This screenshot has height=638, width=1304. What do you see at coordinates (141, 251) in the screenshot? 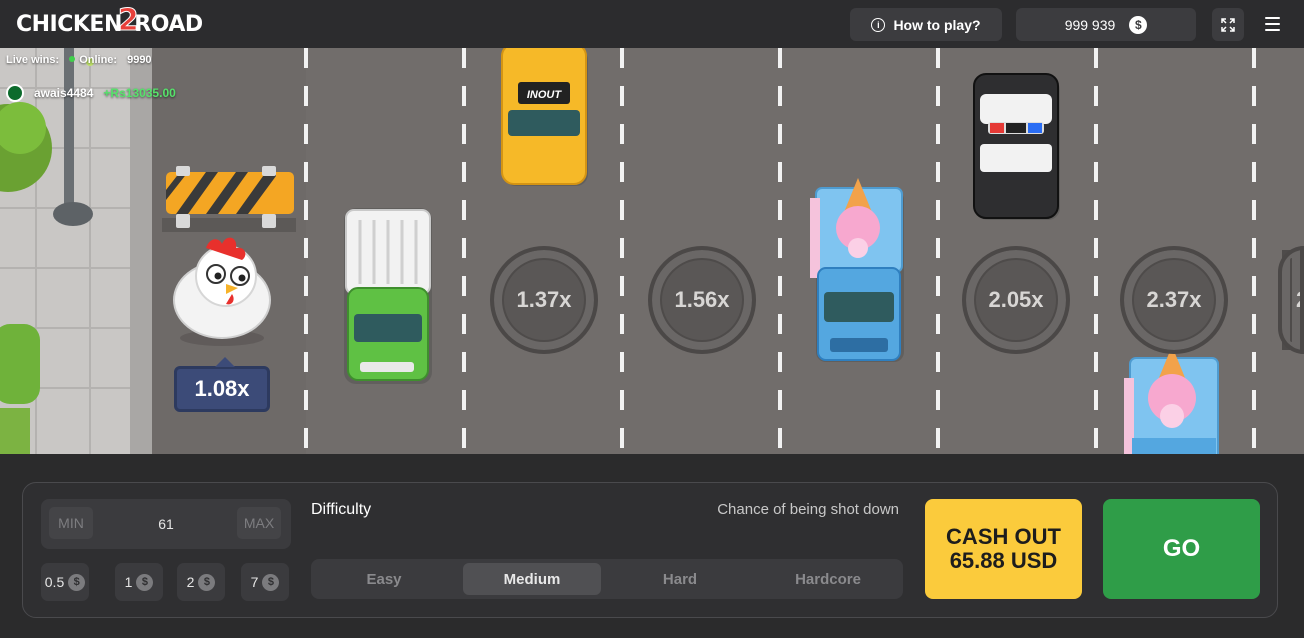
I see `curb` at bounding box center [141, 251].